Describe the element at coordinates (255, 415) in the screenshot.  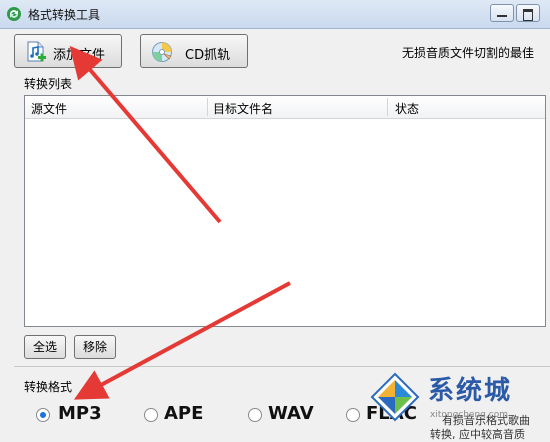
I see `radio-wav` at that location.